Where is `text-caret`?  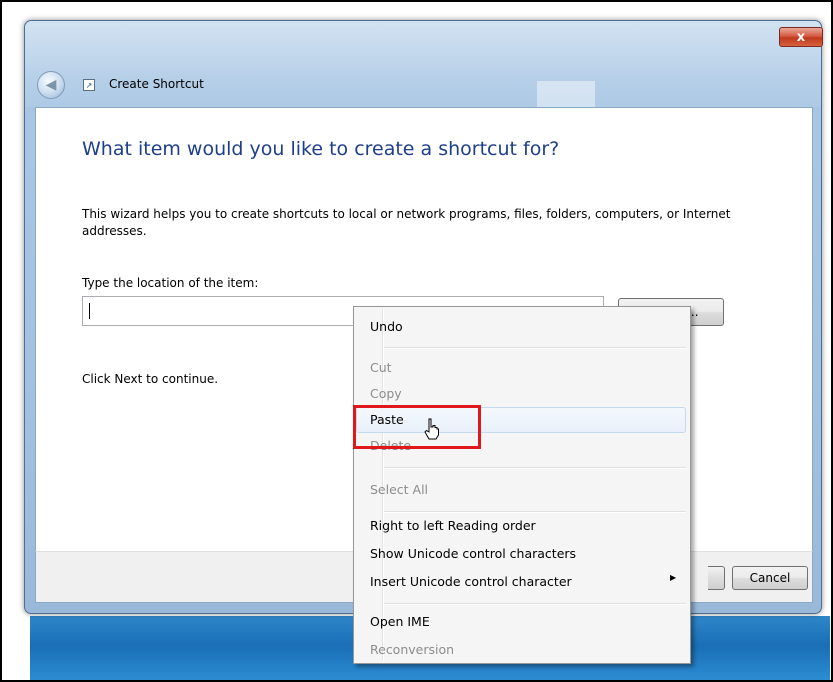 text-caret is located at coordinates (89, 311).